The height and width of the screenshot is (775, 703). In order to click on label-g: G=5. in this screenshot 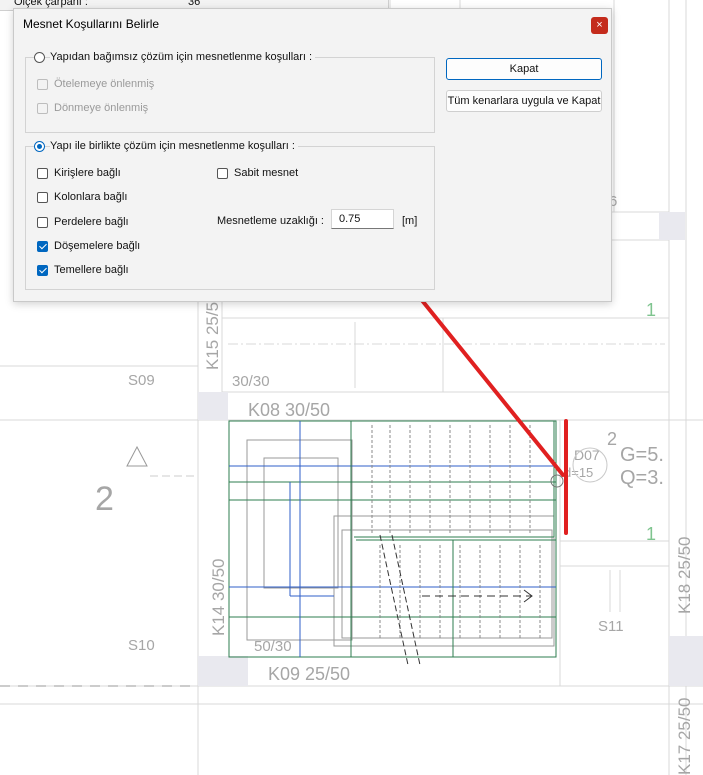, I will do `click(642, 455)`.